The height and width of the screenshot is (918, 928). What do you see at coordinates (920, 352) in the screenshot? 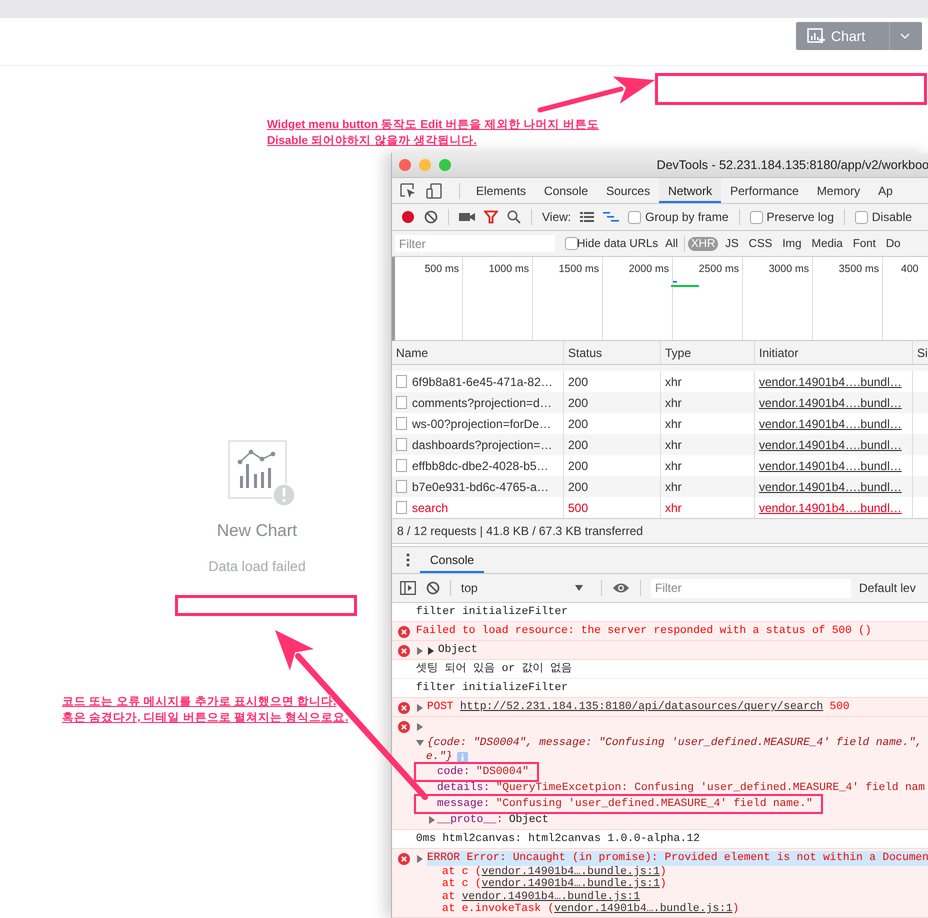
I see `column-header: Si` at bounding box center [920, 352].